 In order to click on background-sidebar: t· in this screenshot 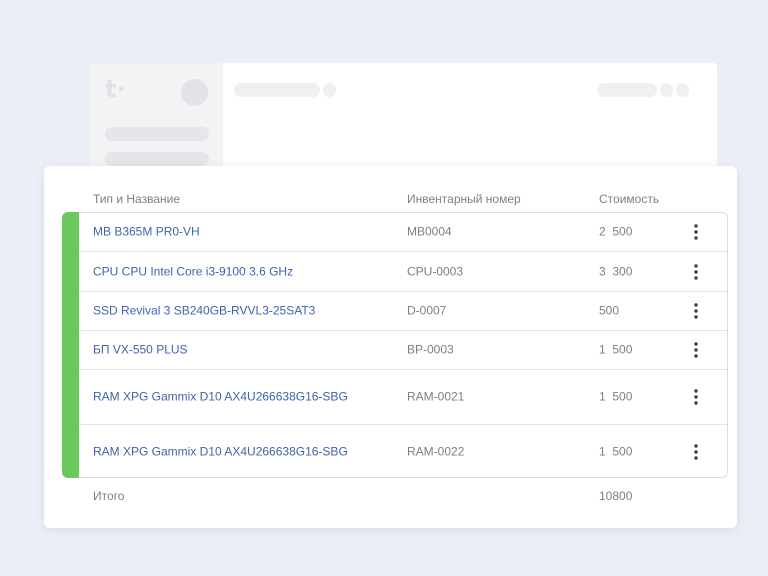, I will do `click(156, 123)`.